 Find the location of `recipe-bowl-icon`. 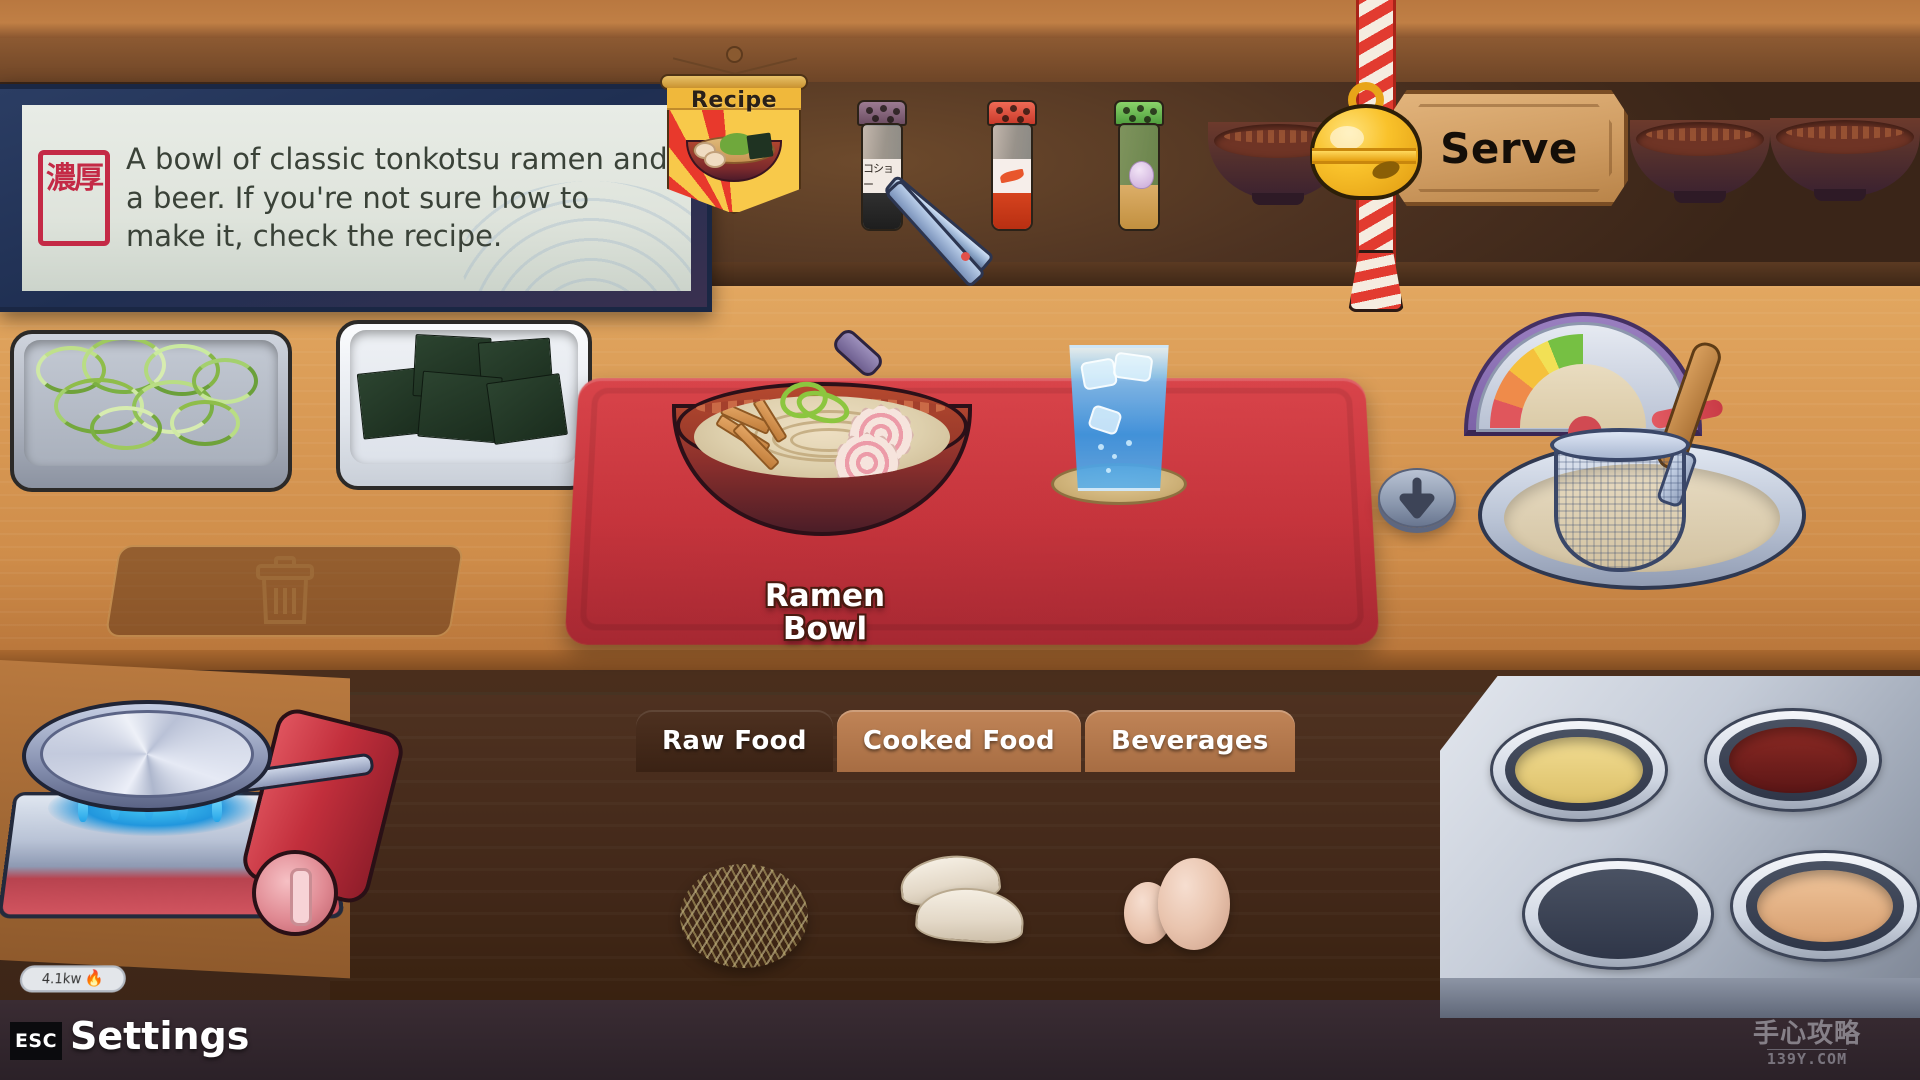

recipe-bowl-icon is located at coordinates (734, 153).